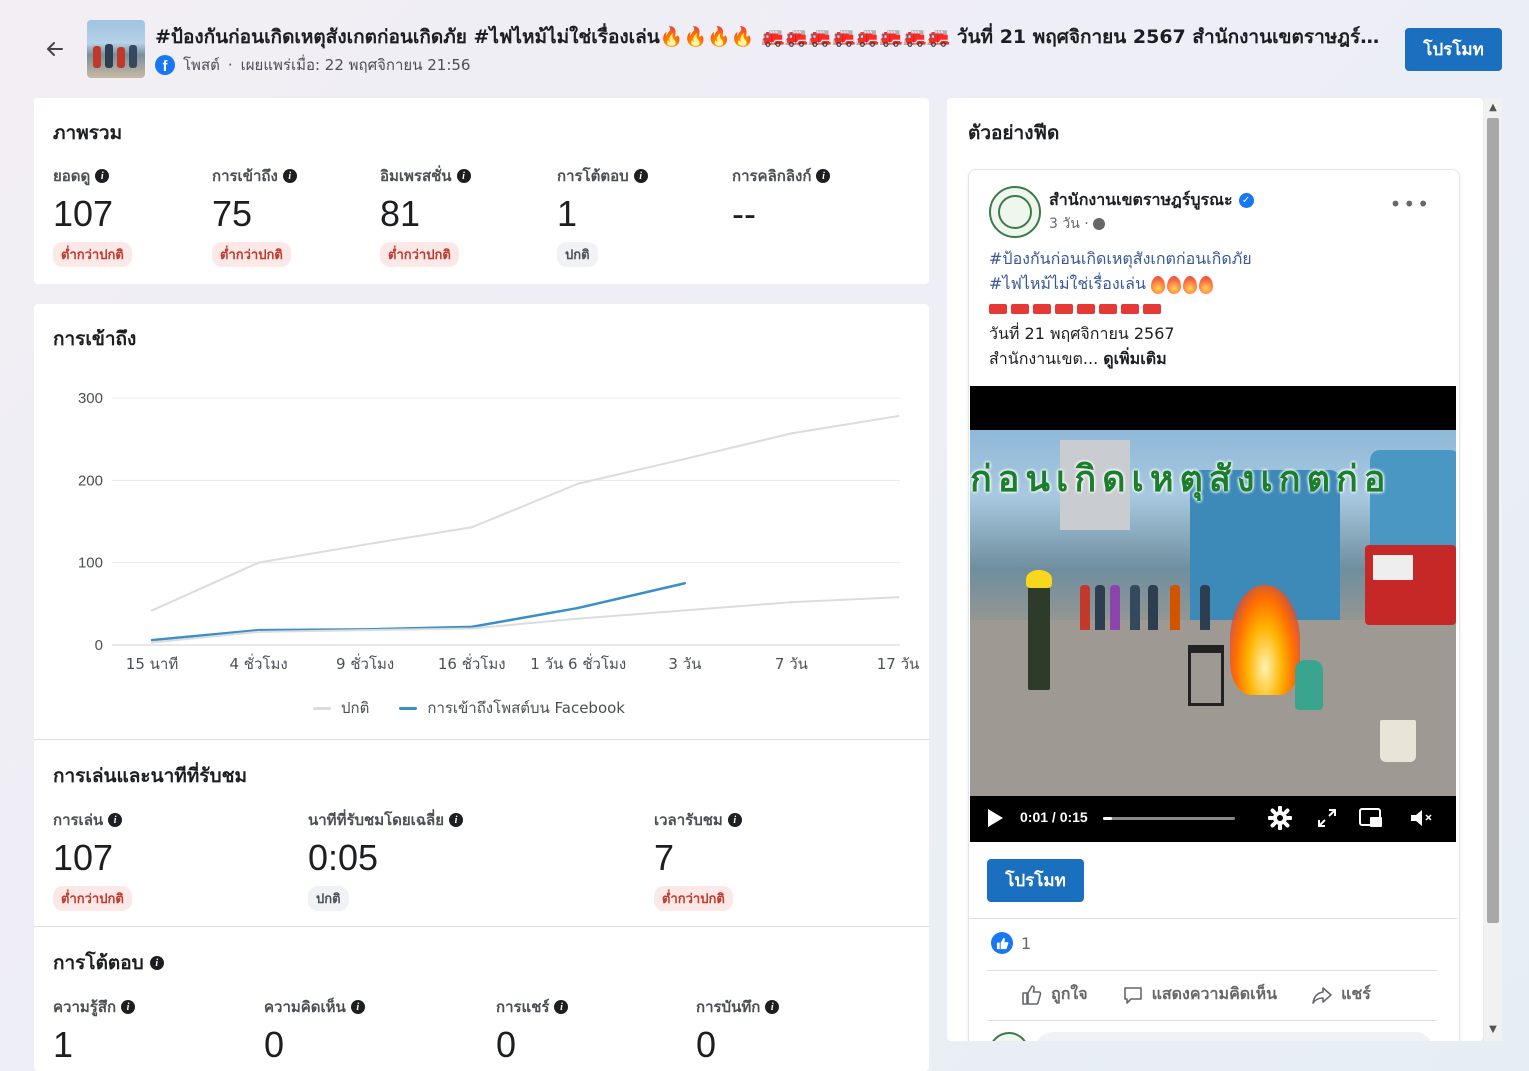 This screenshot has width=1529, height=1071. Describe the element at coordinates (698, 859) in the screenshot. I see `metric-watch-time: เวลารับชม i 7 ต่ำกว่าปกติ` at that location.